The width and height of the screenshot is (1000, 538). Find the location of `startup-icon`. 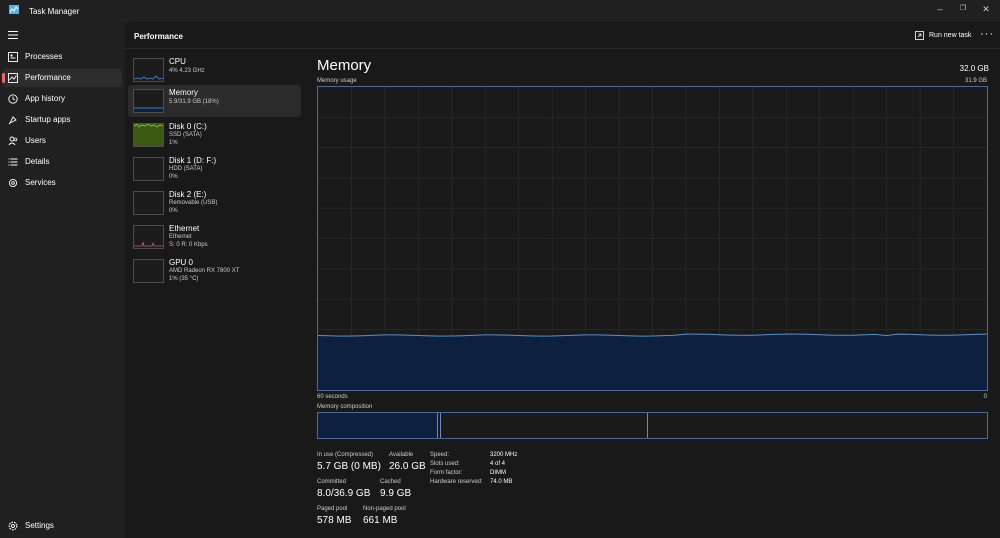

startup-icon is located at coordinates (12, 120).